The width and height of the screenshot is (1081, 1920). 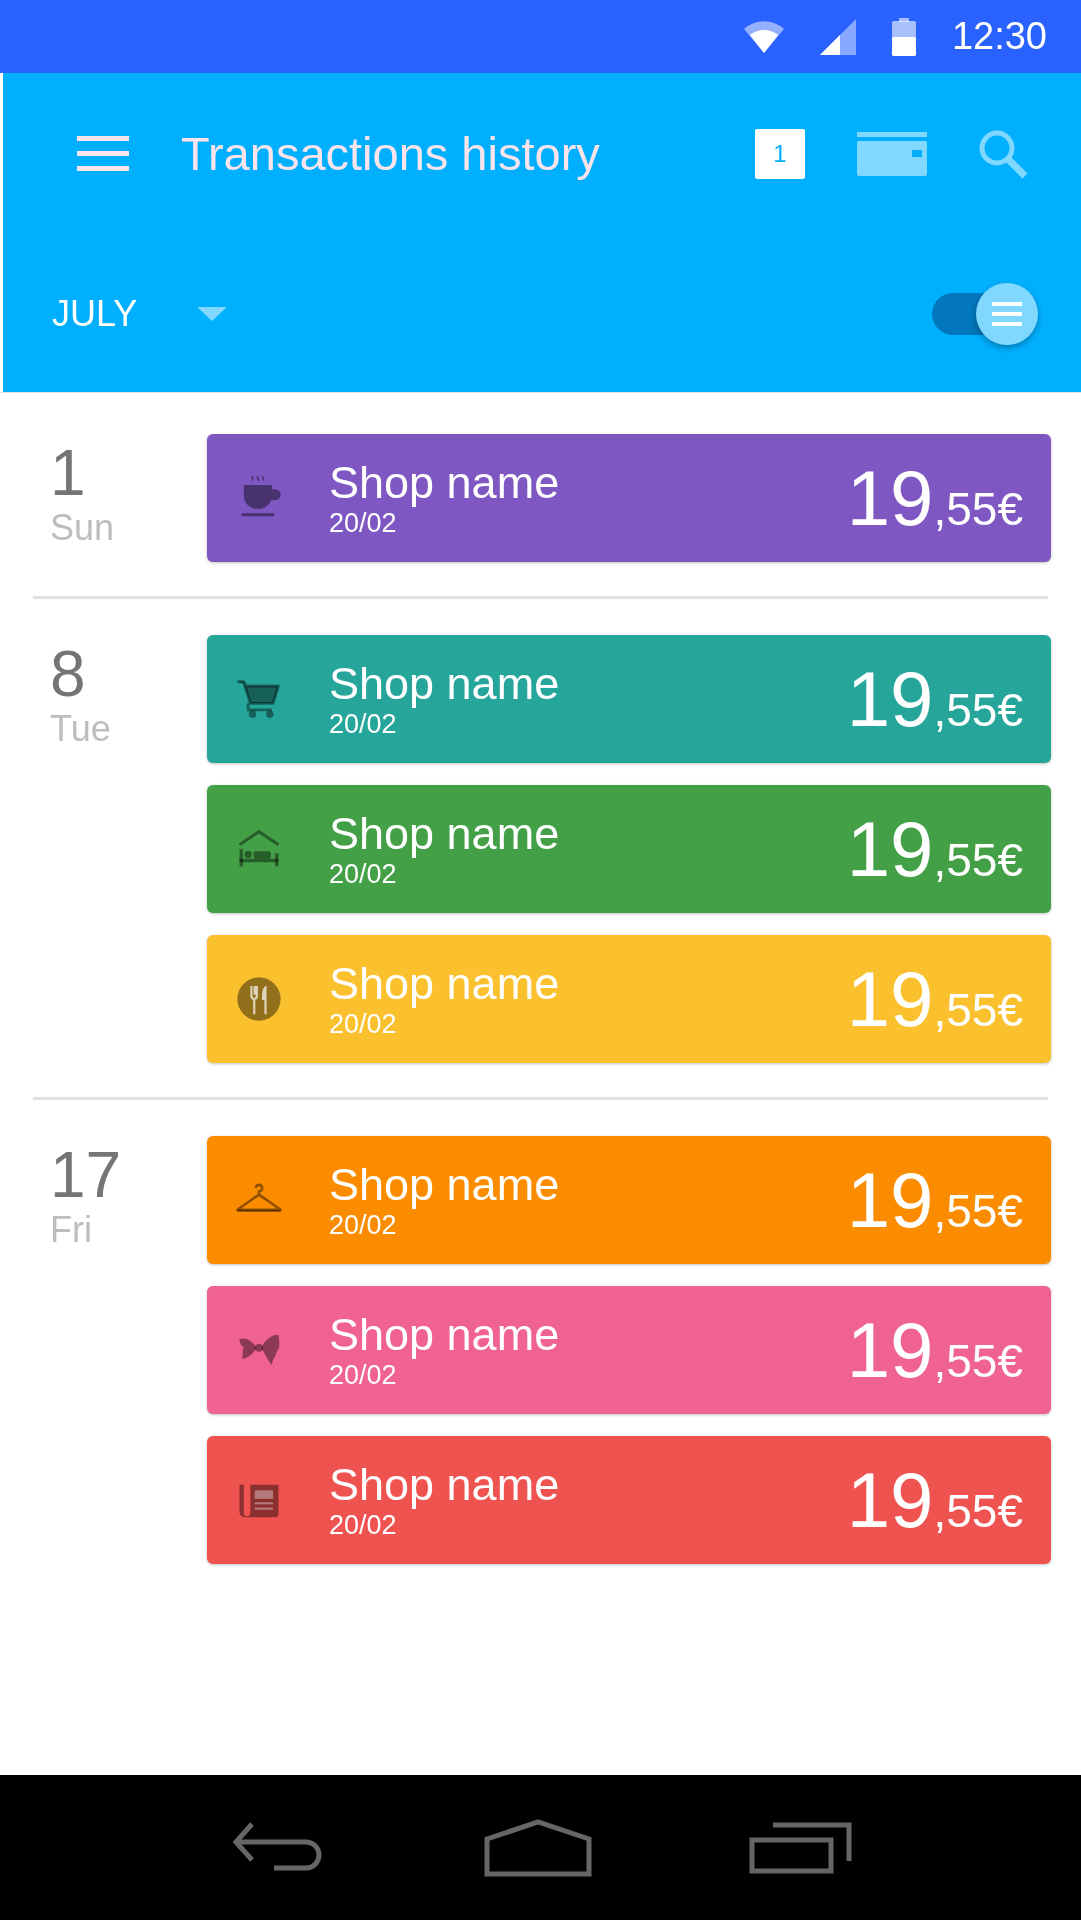 What do you see at coordinates (68, 674) in the screenshot?
I see `day-number: 8` at bounding box center [68, 674].